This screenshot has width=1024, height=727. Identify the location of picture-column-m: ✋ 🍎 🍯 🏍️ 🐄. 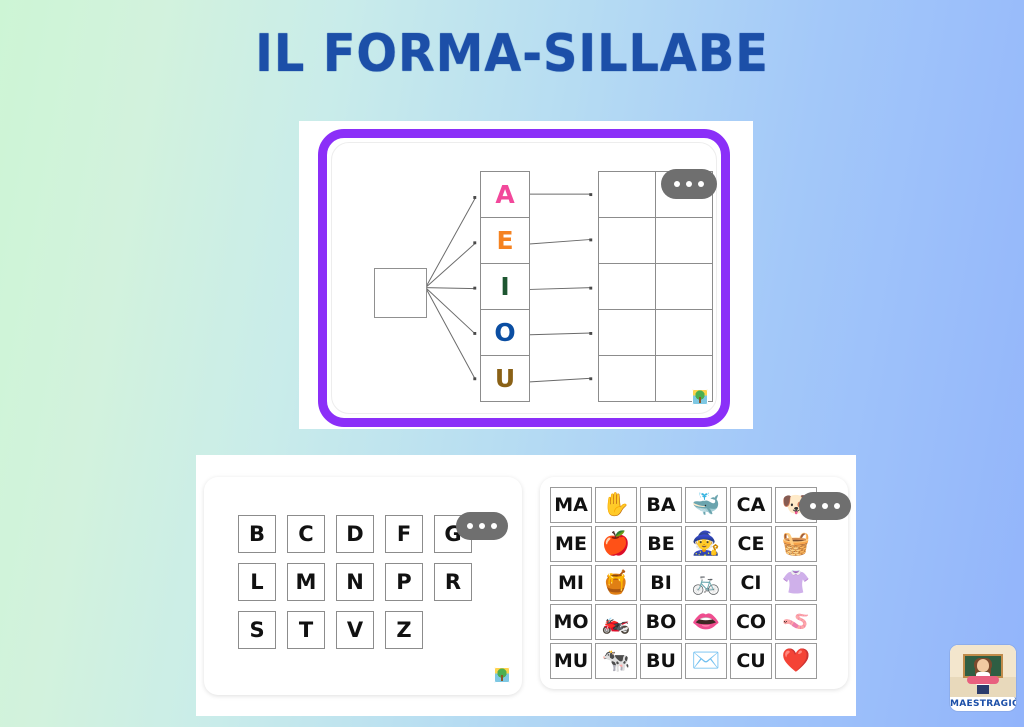
(616, 583).